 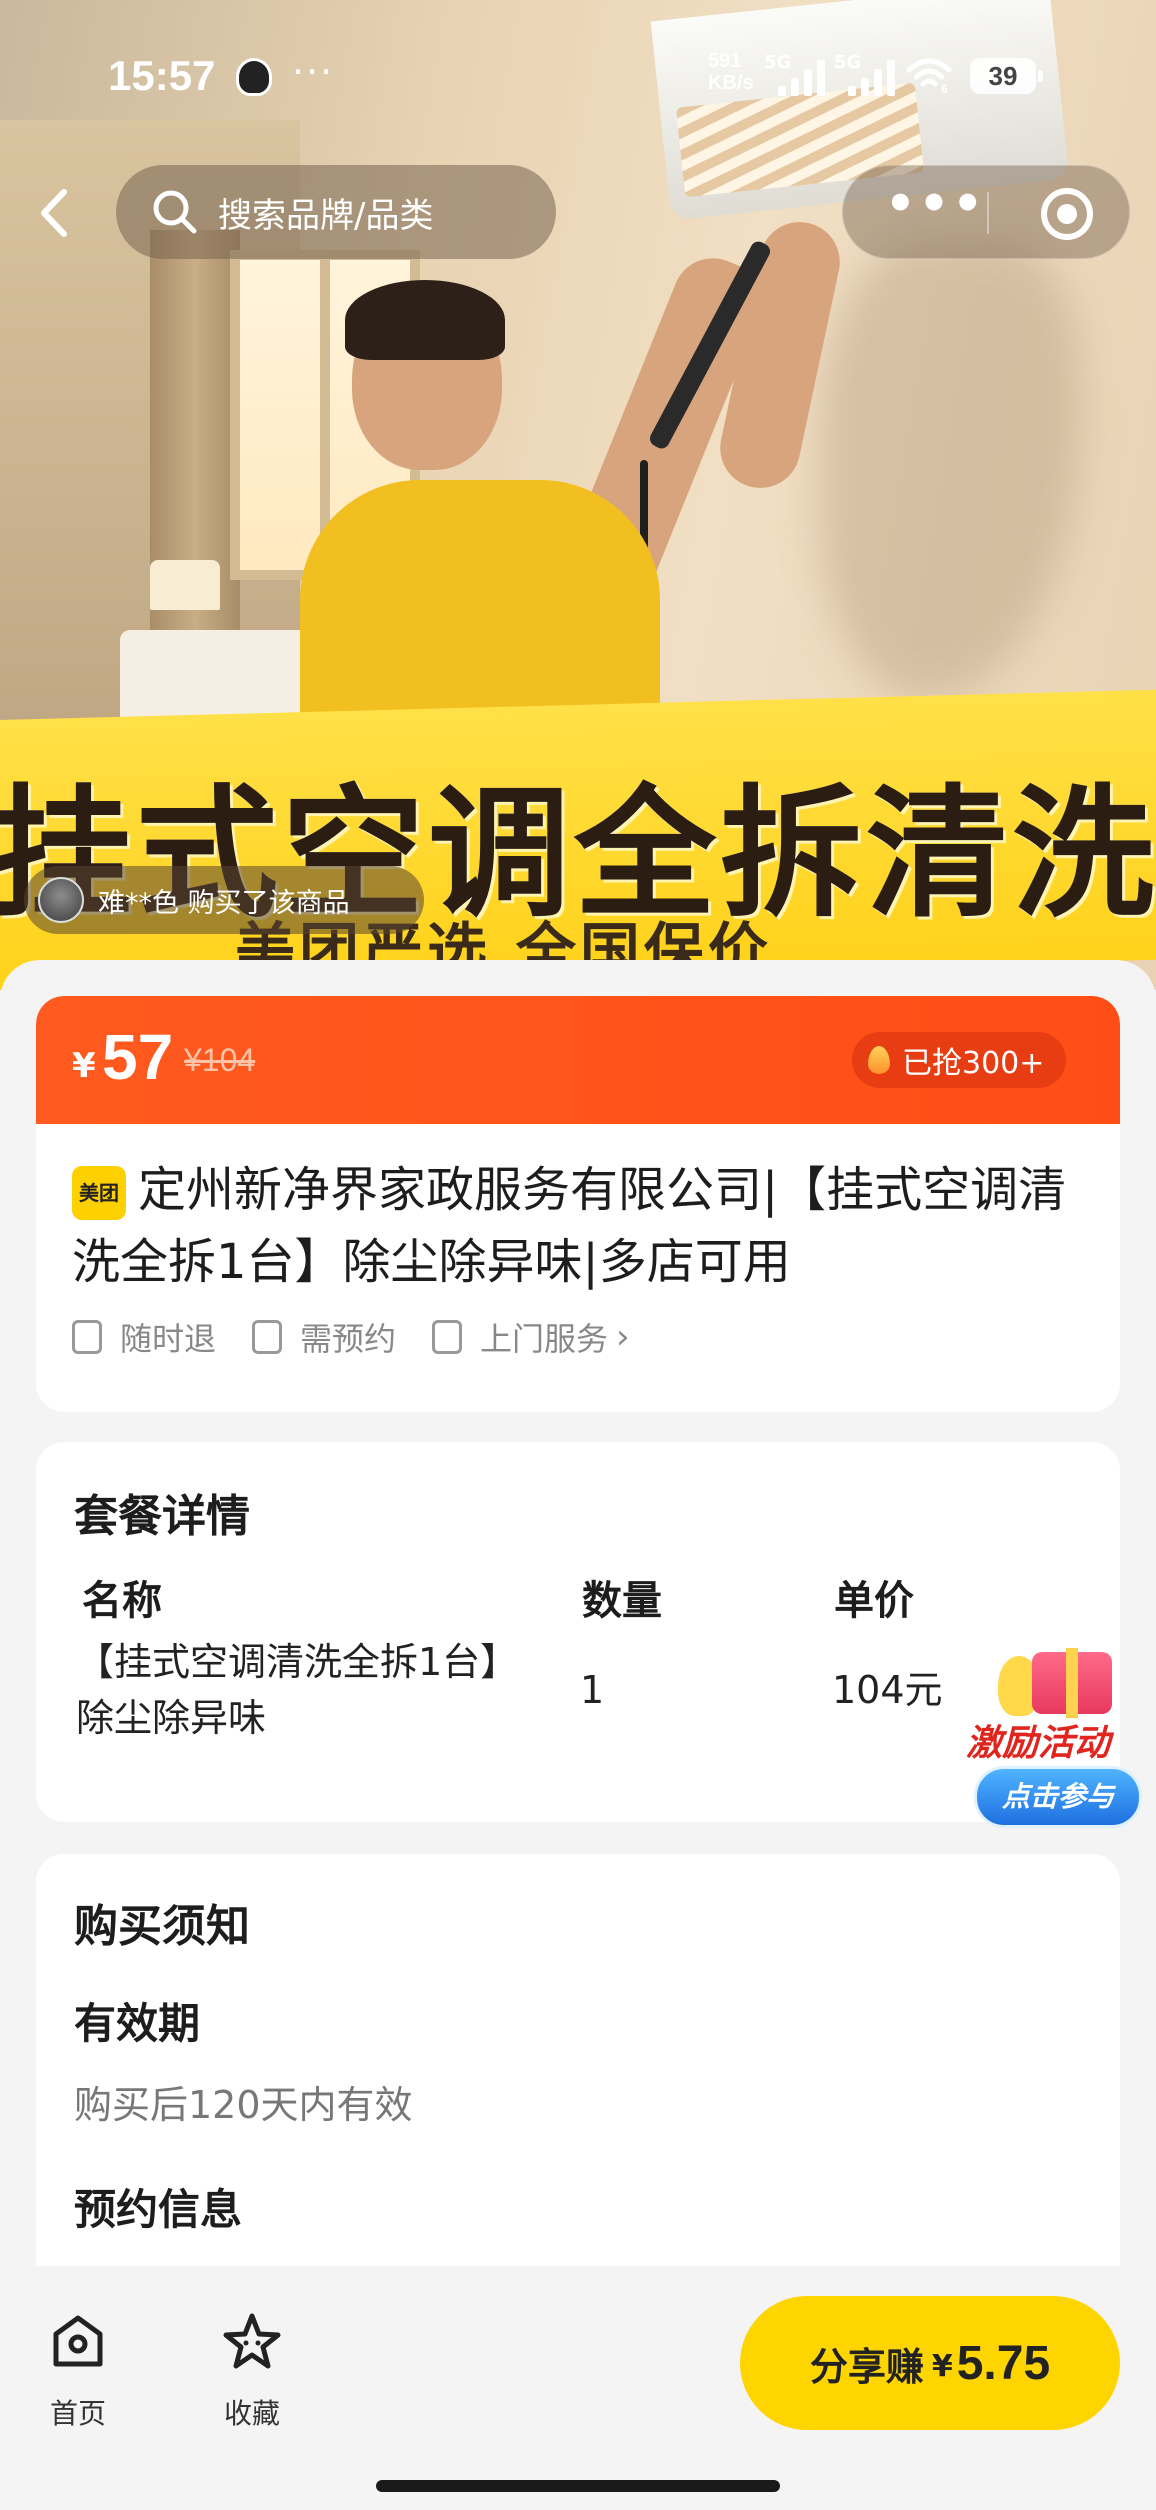 I want to click on share-currency: ¥, so click(x=942, y=2366).